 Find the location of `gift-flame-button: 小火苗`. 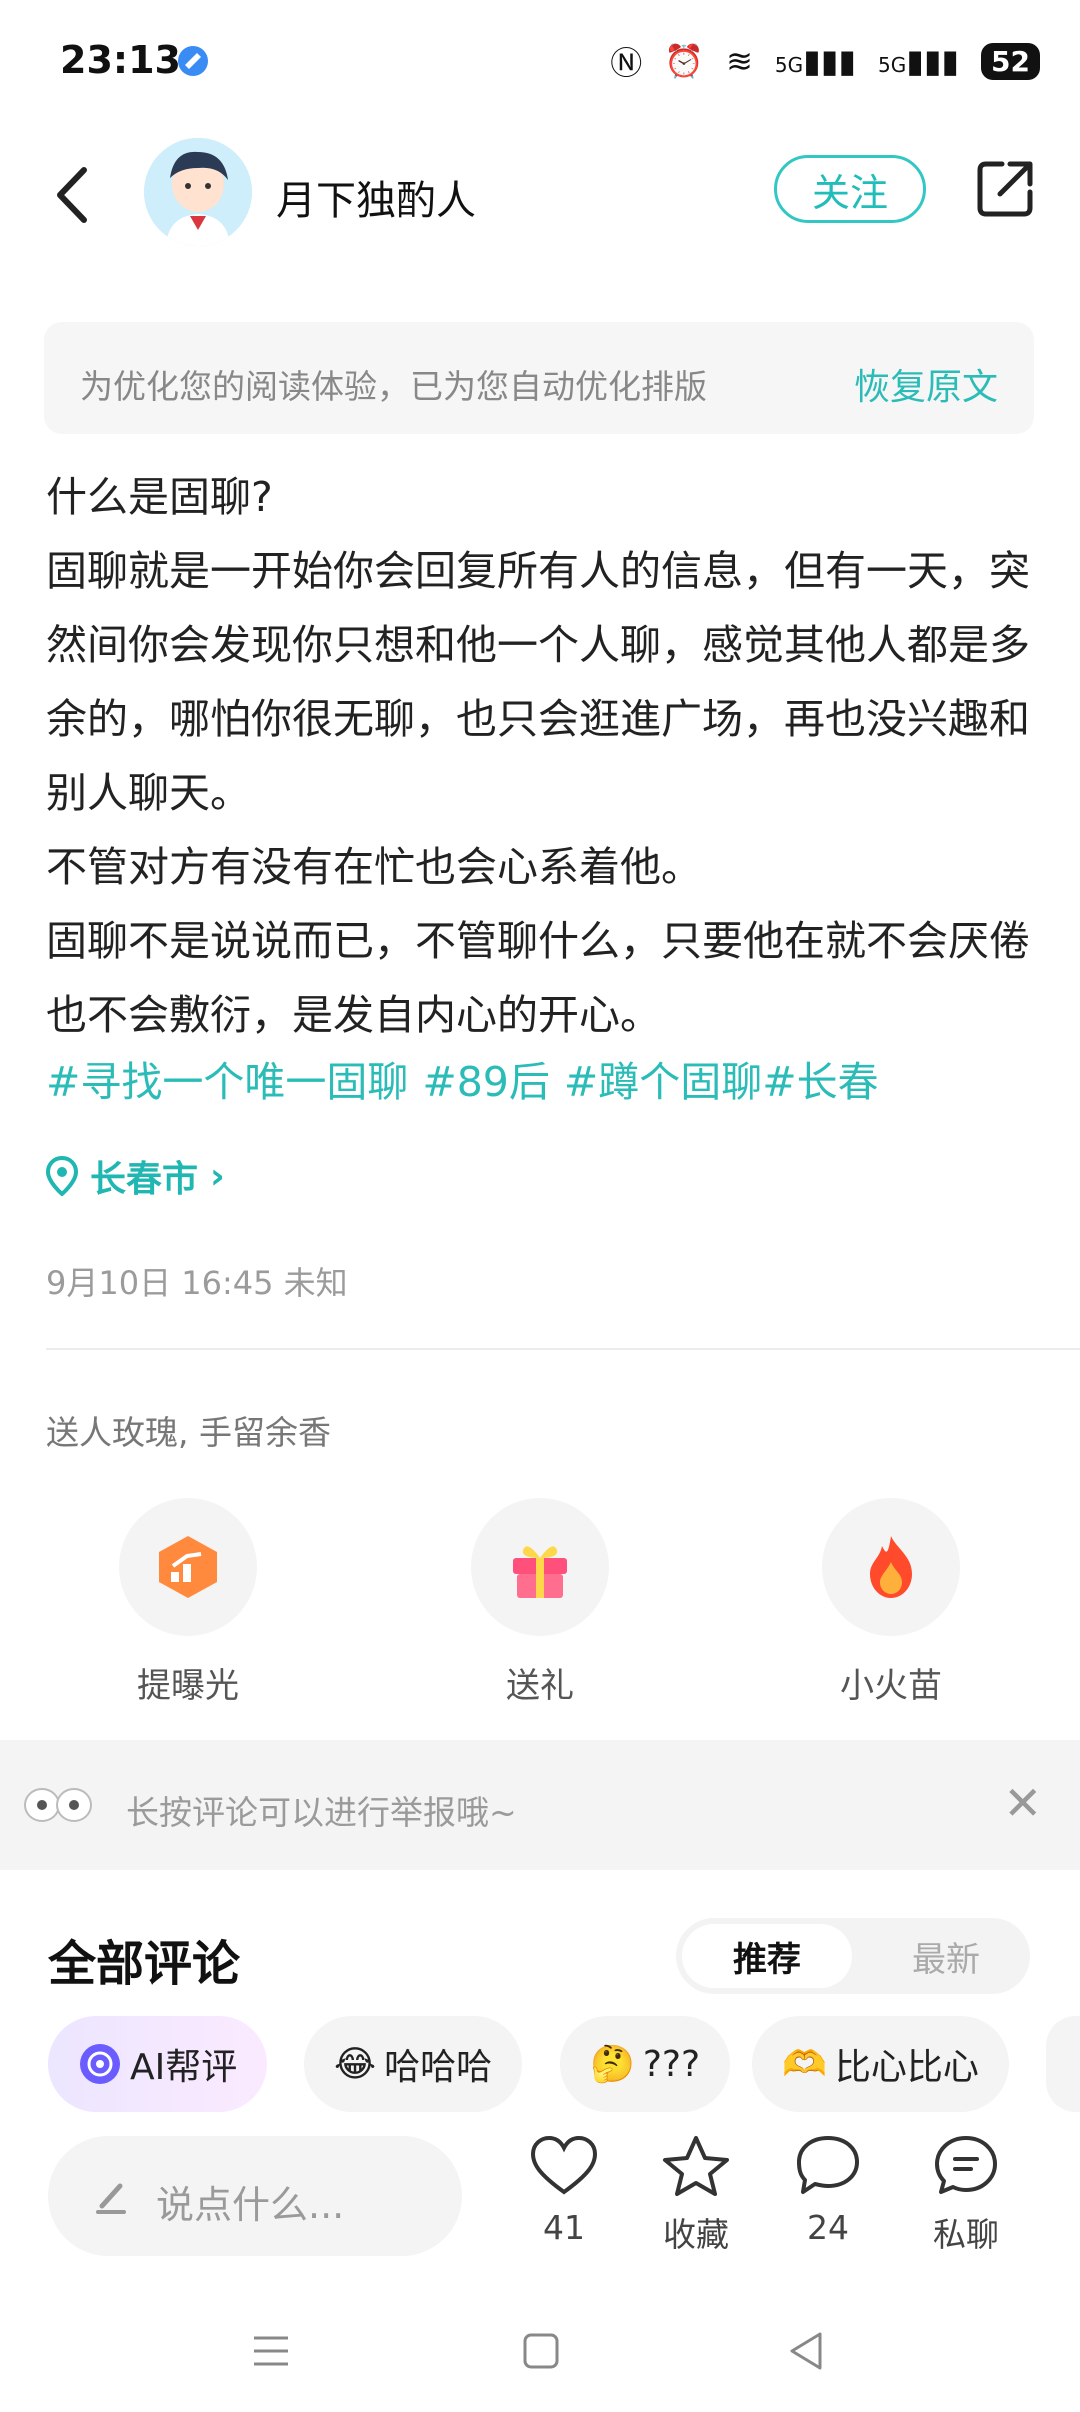

gift-flame-button: 小火苗 is located at coordinates (891, 1602).